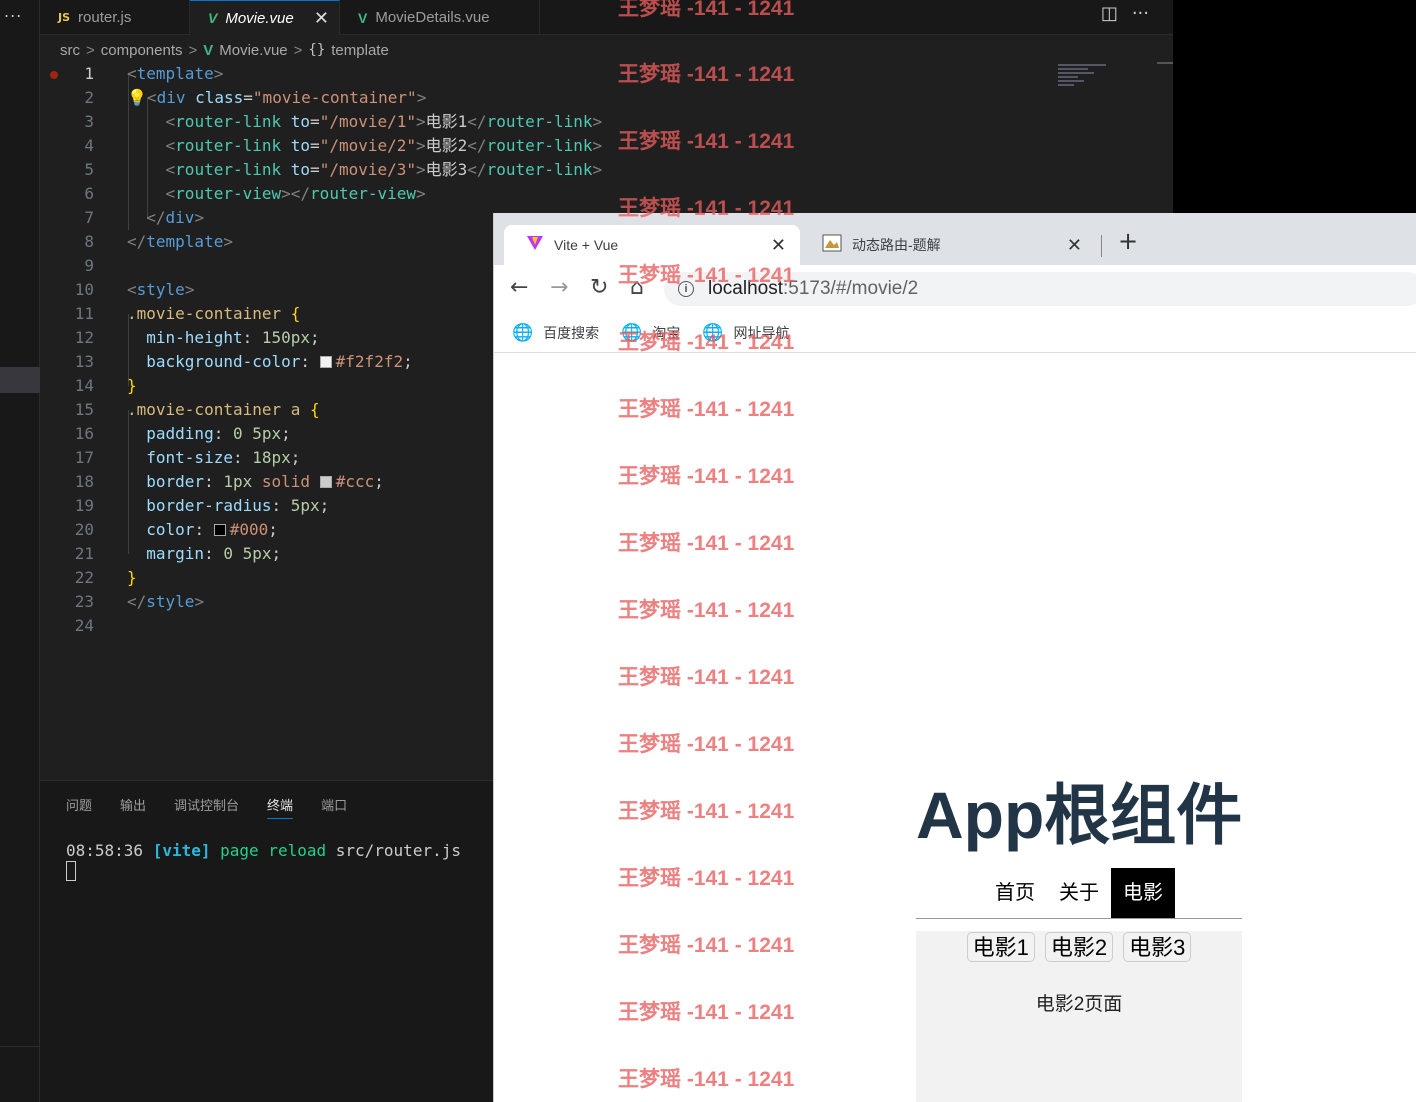  I want to click on line-number: 5, so click(89, 169).